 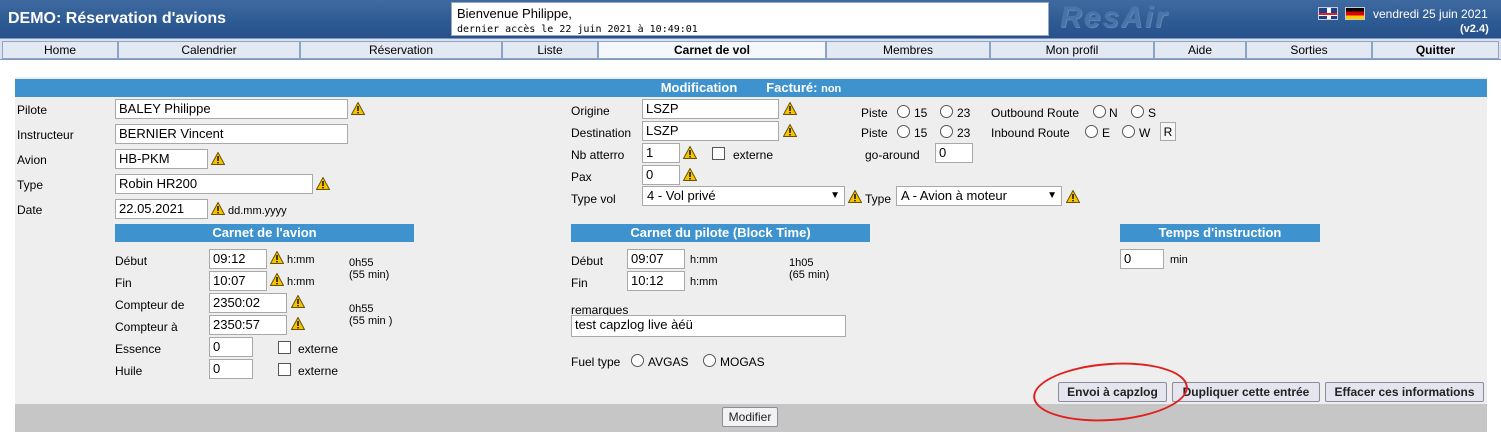 I want to click on piste-in-23-radio, so click(x=946, y=131).